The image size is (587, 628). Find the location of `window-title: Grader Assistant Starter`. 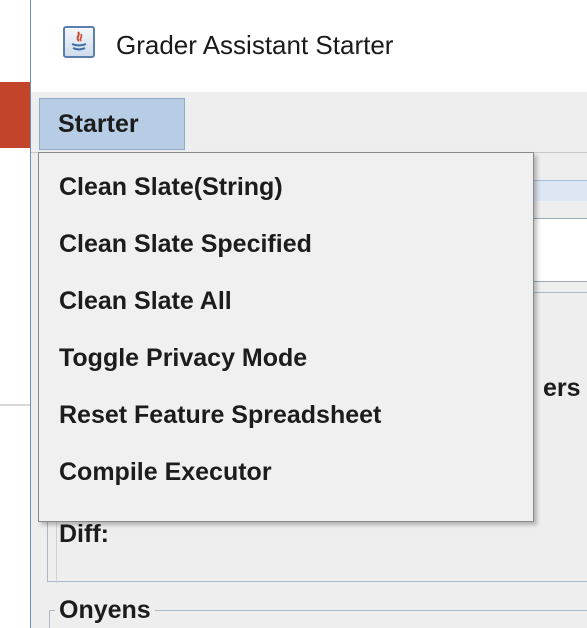

window-title: Grader Assistant Starter is located at coordinates (255, 45).